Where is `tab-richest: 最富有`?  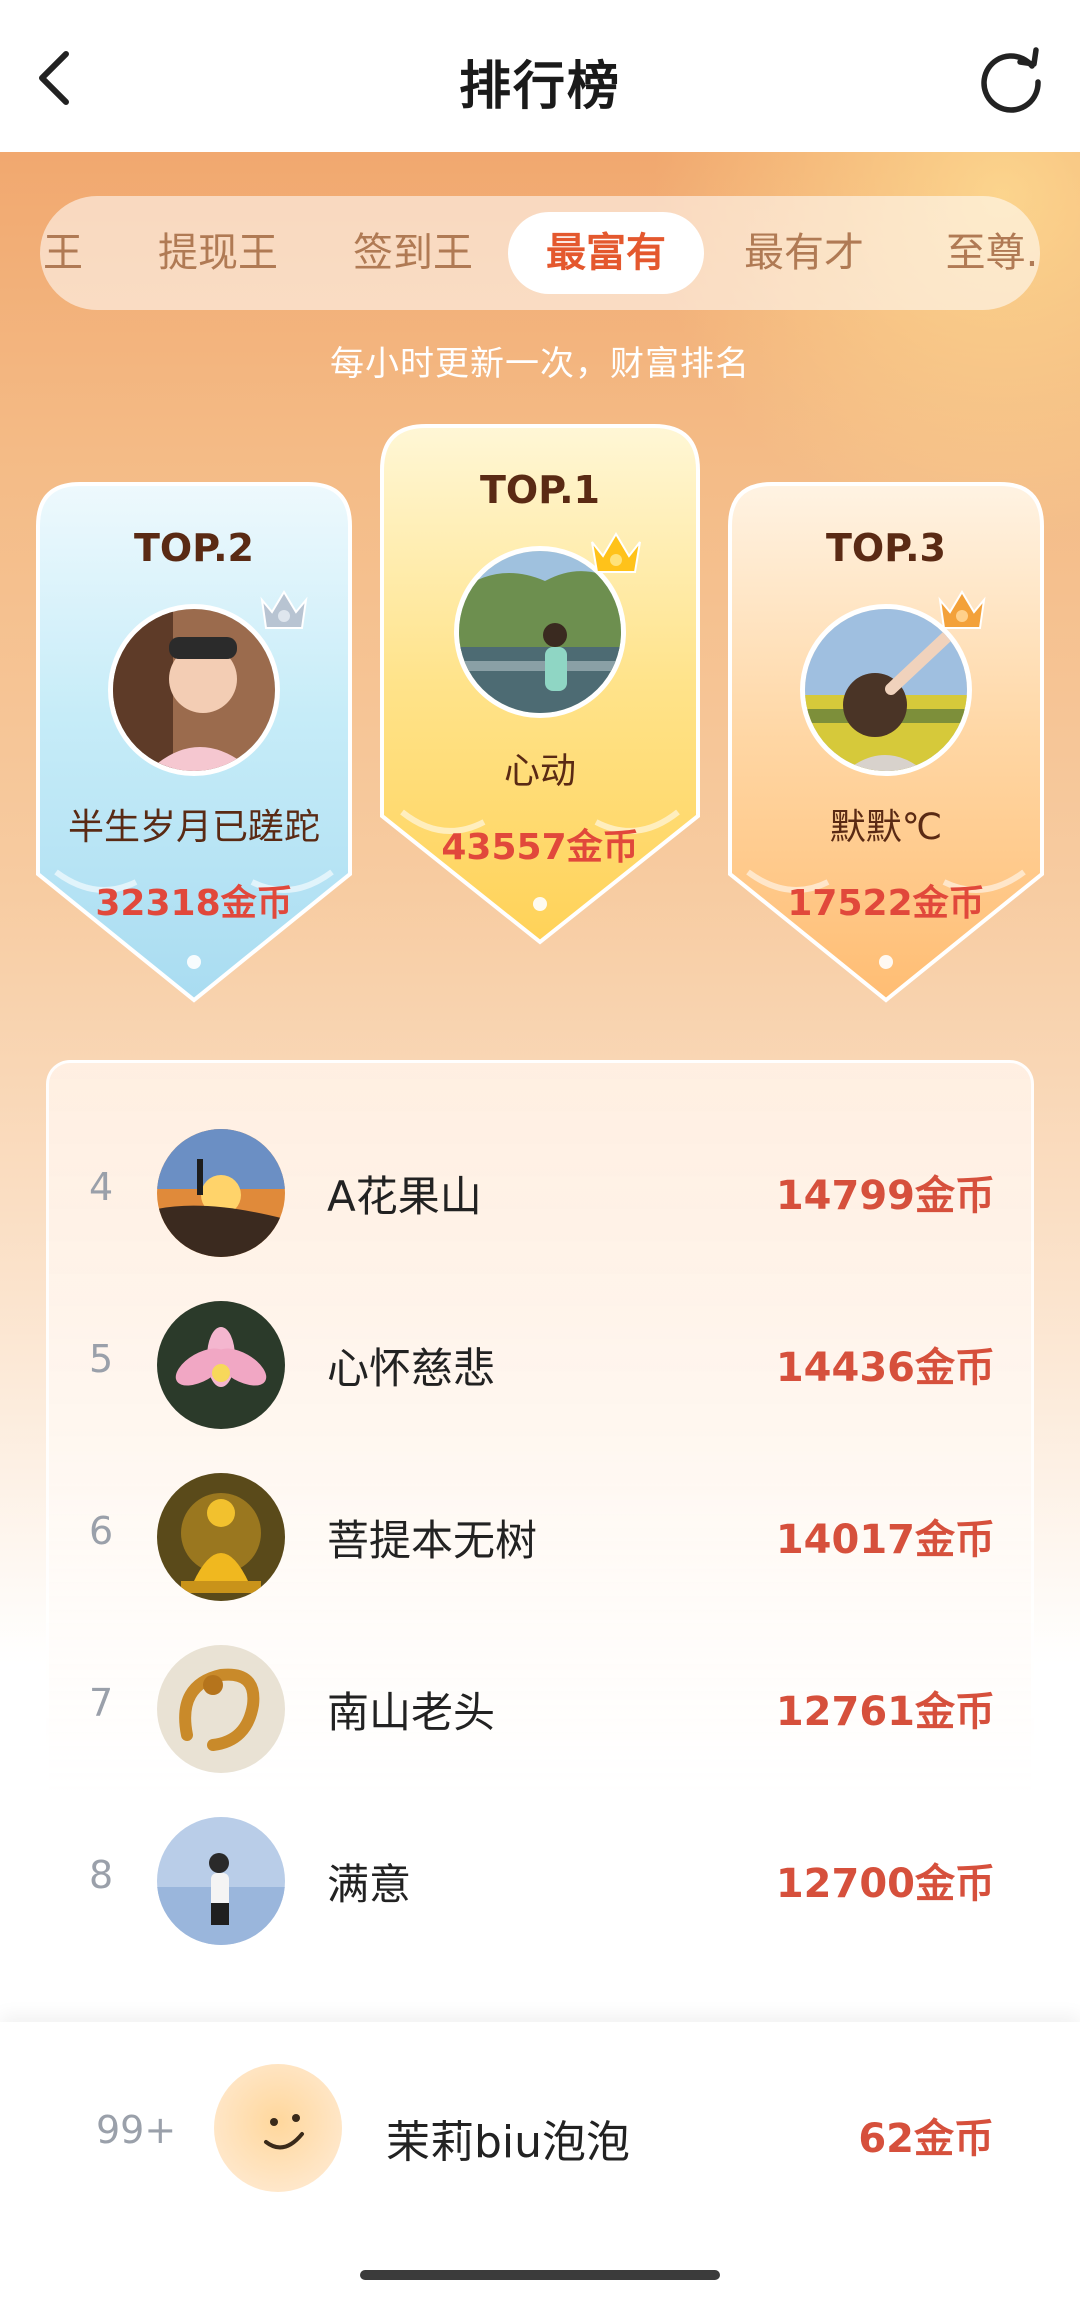
tab-richest: 最富有 is located at coordinates (606, 253).